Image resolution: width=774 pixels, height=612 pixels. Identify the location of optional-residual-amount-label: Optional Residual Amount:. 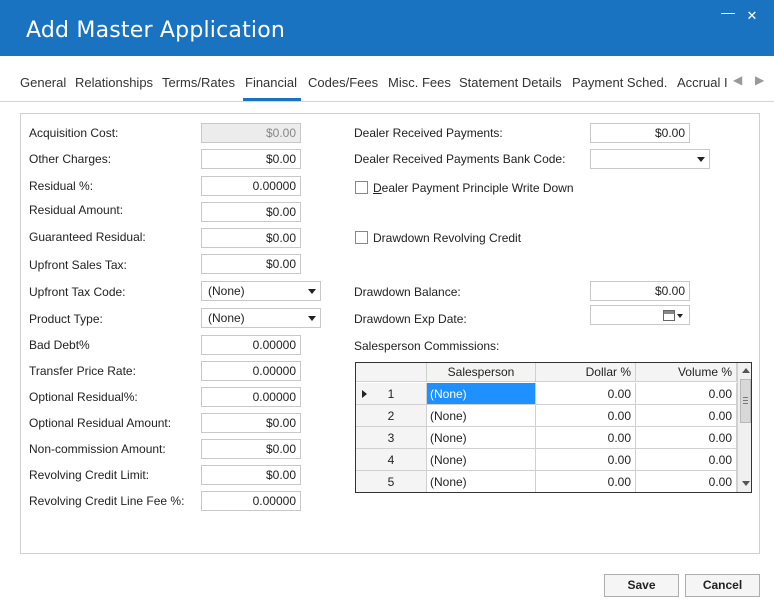
(100, 423).